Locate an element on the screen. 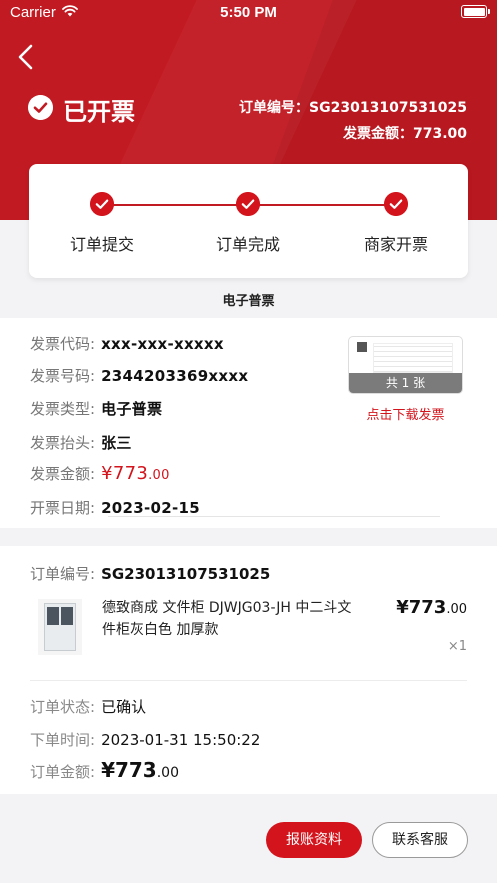  invoice-thumbnail: 共 1 张 is located at coordinates (405, 365).